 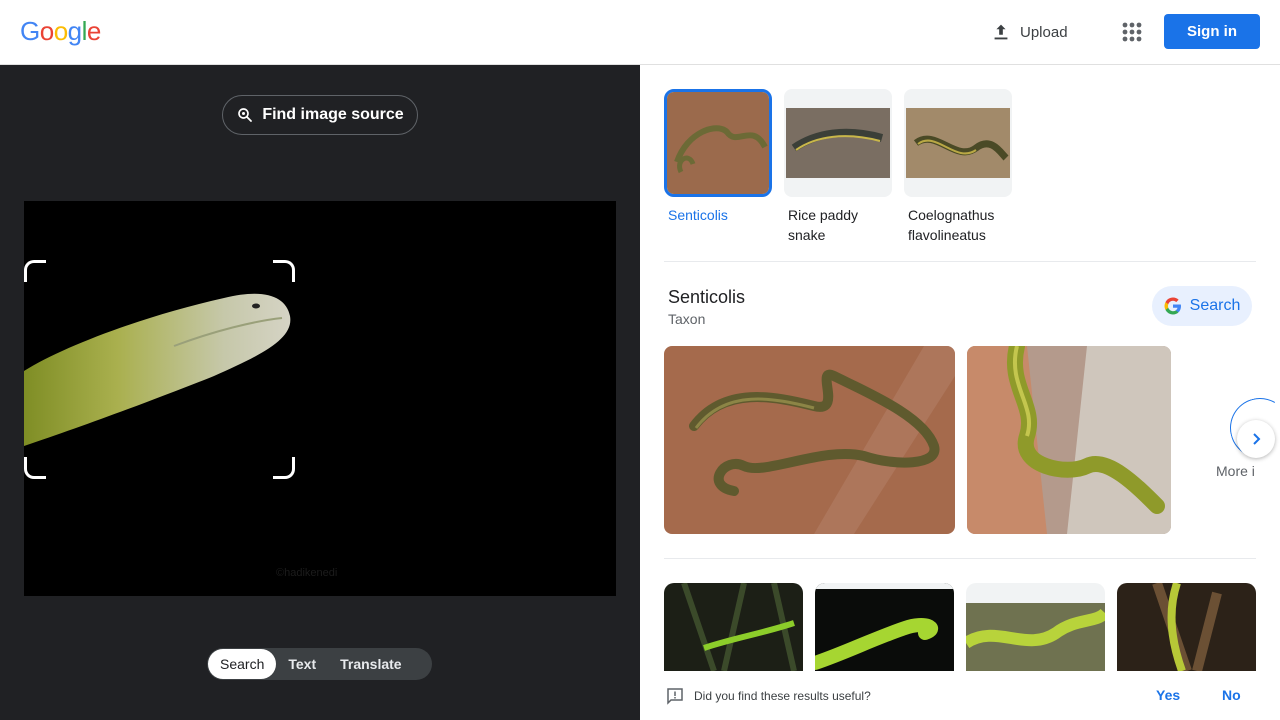 I want to click on google-logo: Google, so click(x=60, y=31).